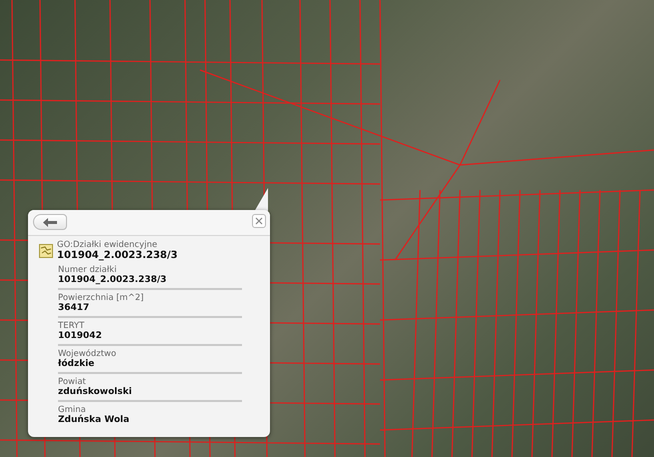  What do you see at coordinates (107, 245) in the screenshot?
I see `layer-name: GO:Działki ewidencyjne` at bounding box center [107, 245].